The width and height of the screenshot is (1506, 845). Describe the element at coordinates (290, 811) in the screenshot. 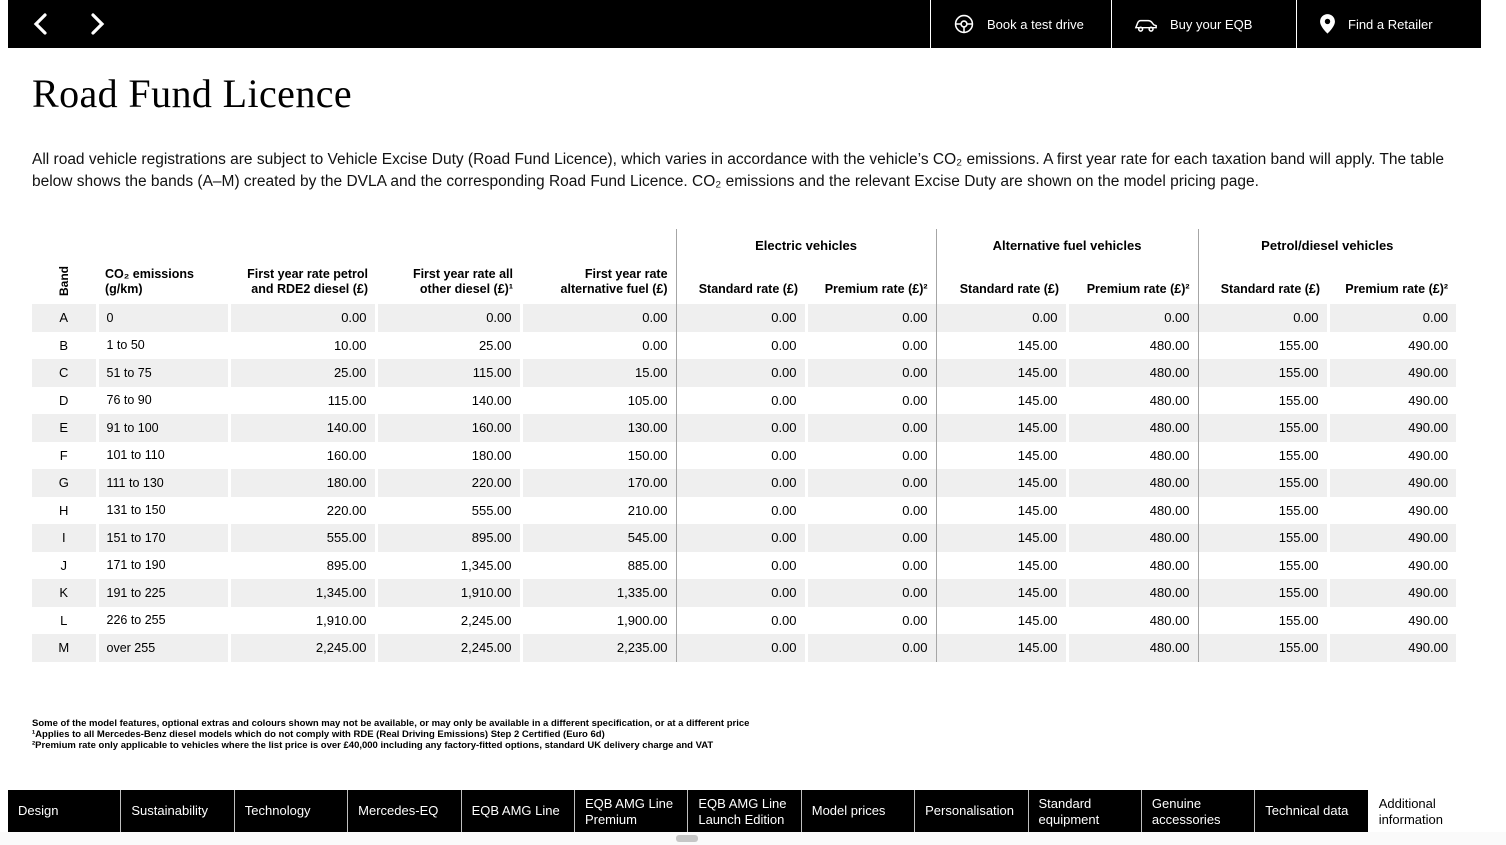

I see `tab-technology: Technology` at that location.